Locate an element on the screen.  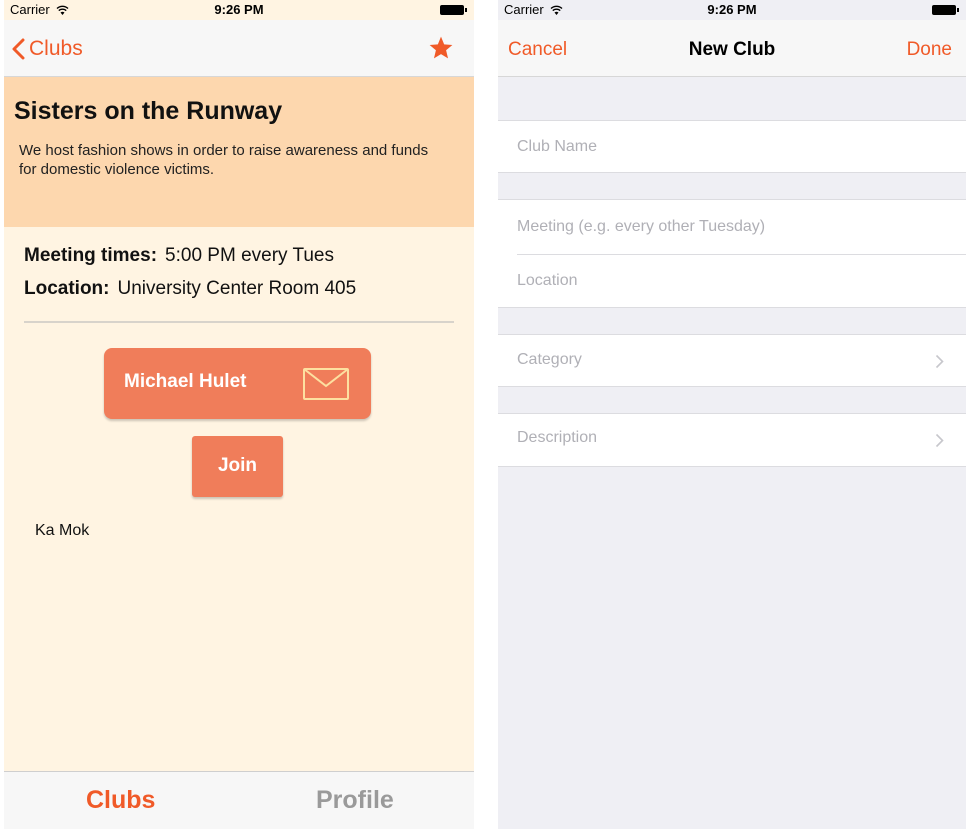
club-name-field is located at coordinates (732, 146).